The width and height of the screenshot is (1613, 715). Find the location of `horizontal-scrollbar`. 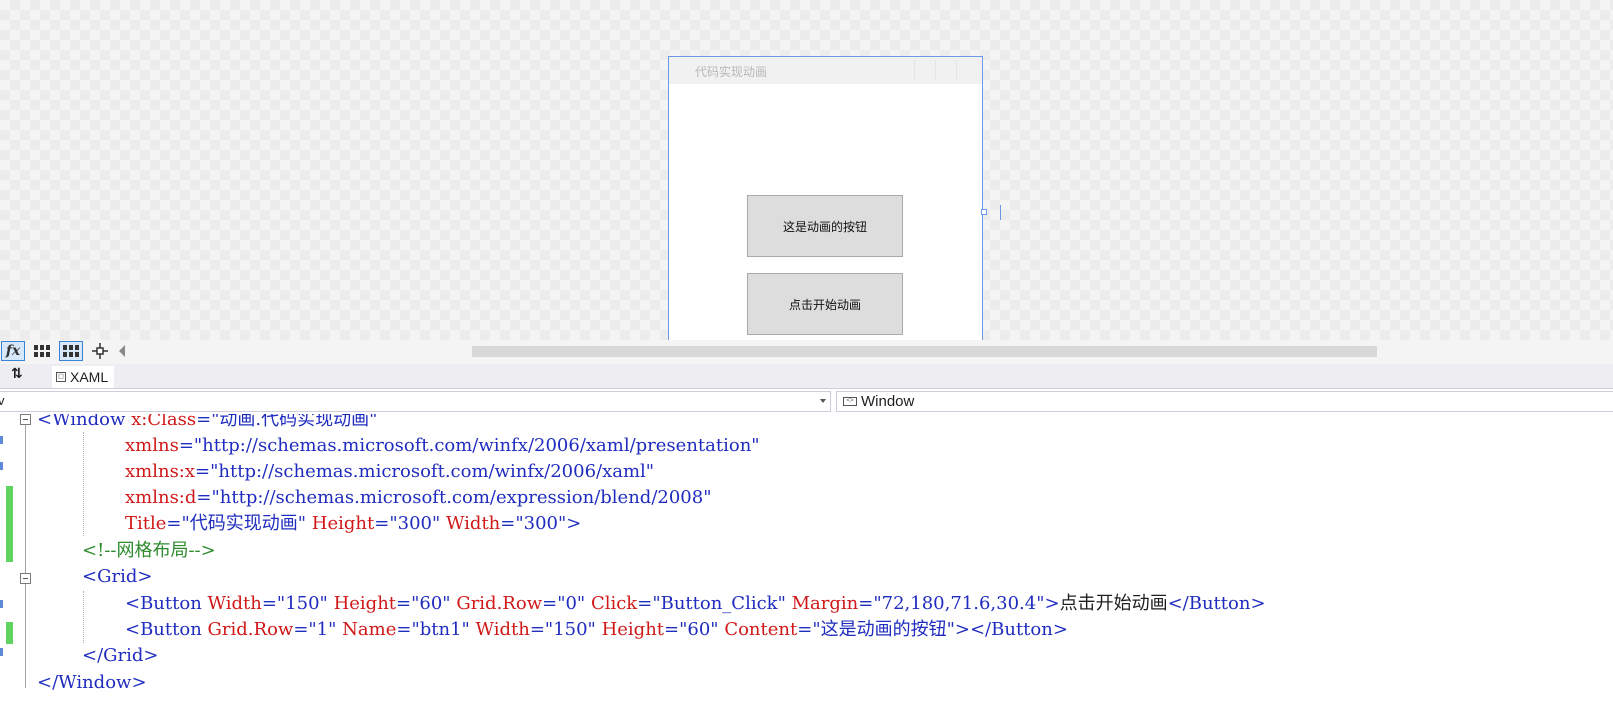

horizontal-scrollbar is located at coordinates (924, 351).